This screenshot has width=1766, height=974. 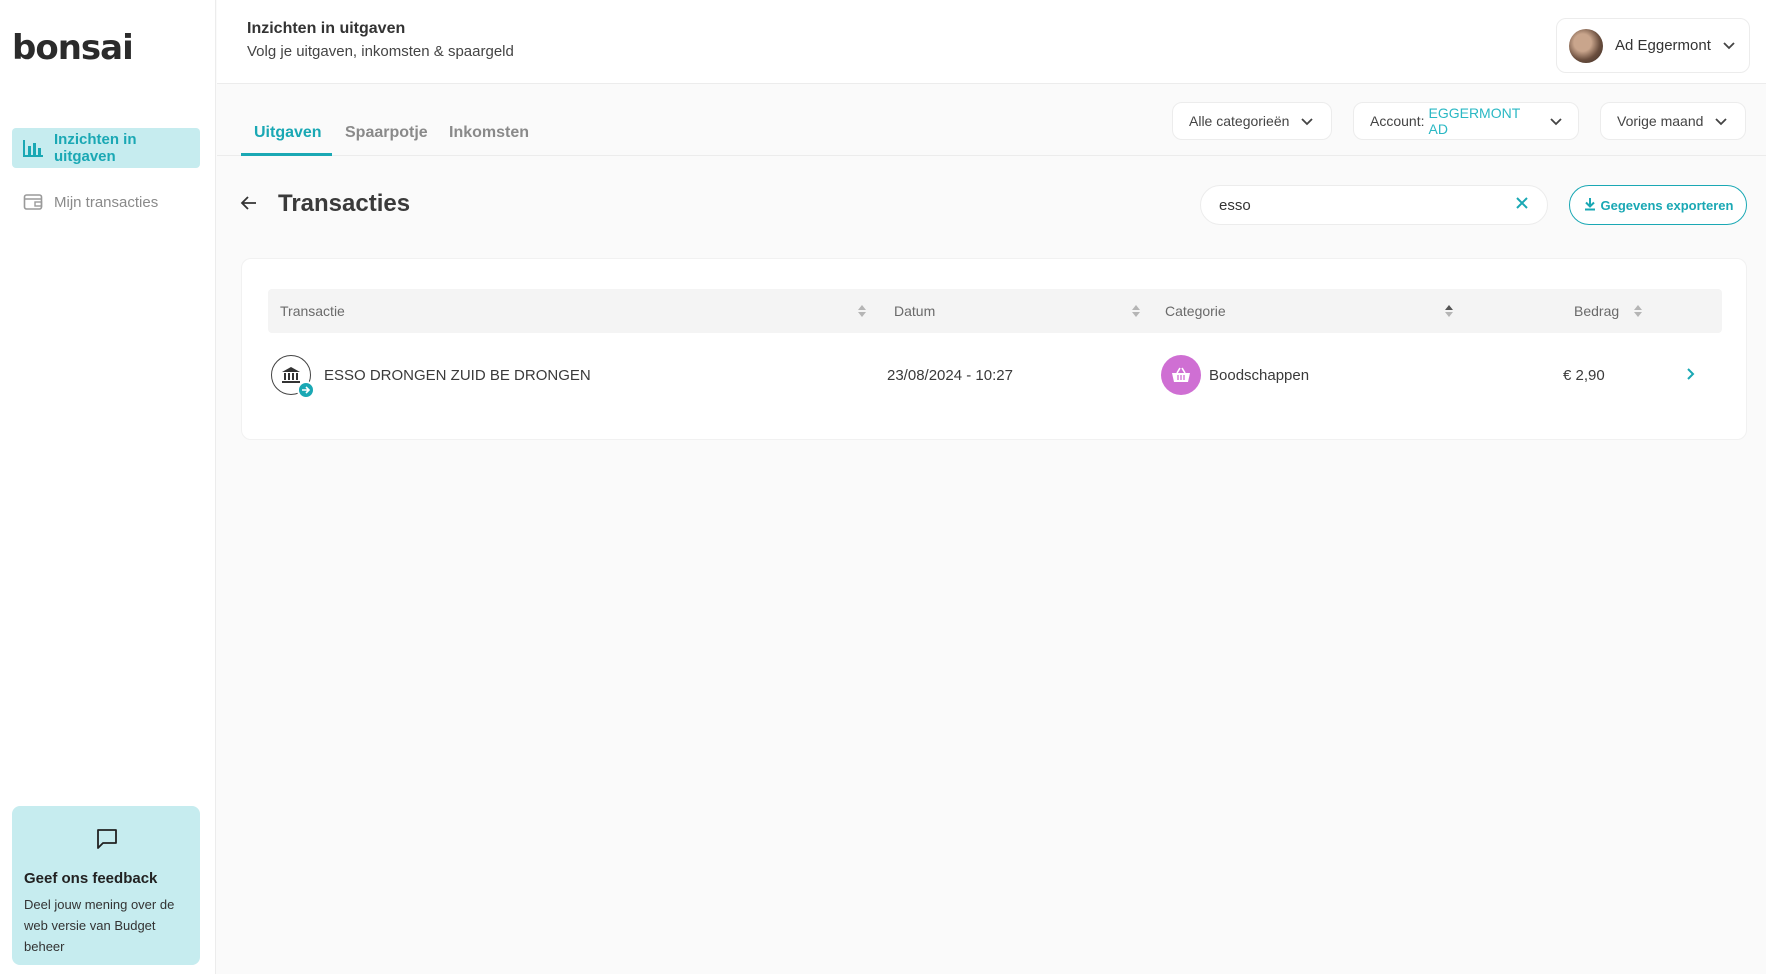 I want to click on account-filter: Account: EGGERMONT AD, so click(x=1466, y=121).